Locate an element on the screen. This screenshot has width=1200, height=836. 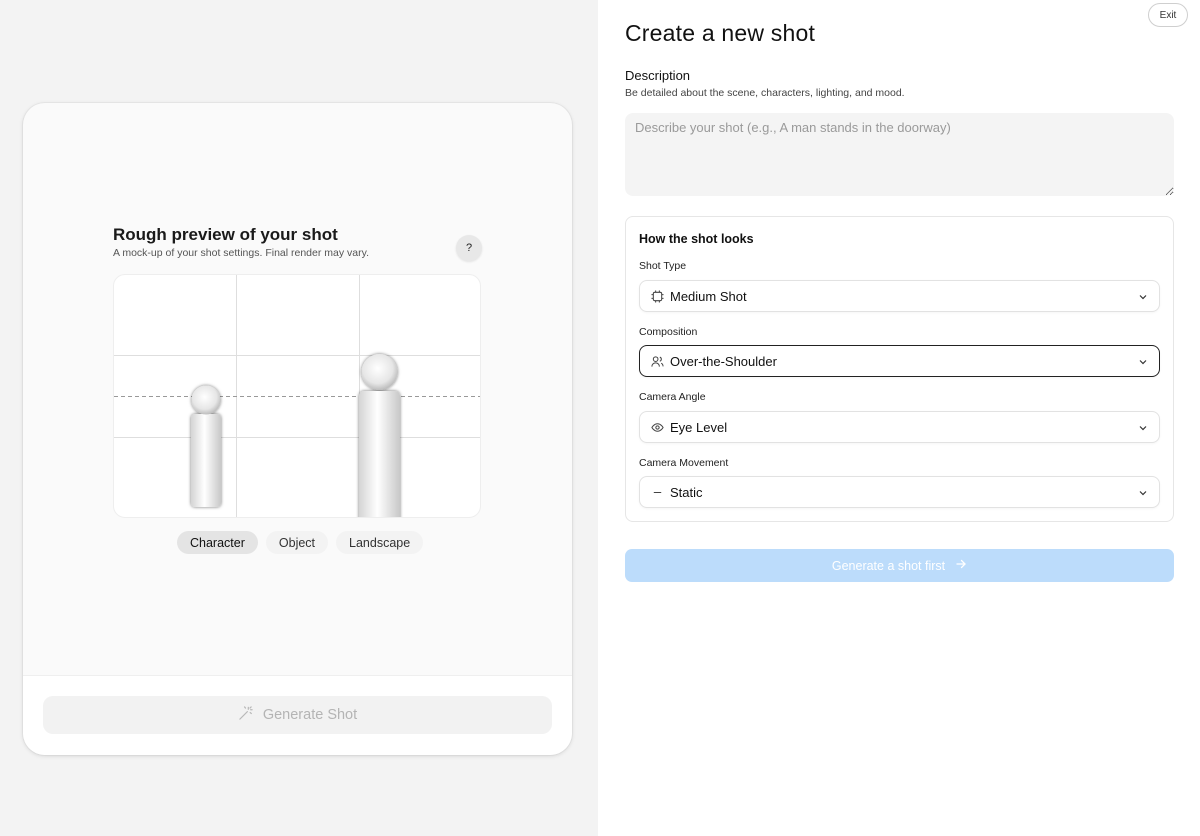
camera-angle-select: Eye Level is located at coordinates (899, 427).